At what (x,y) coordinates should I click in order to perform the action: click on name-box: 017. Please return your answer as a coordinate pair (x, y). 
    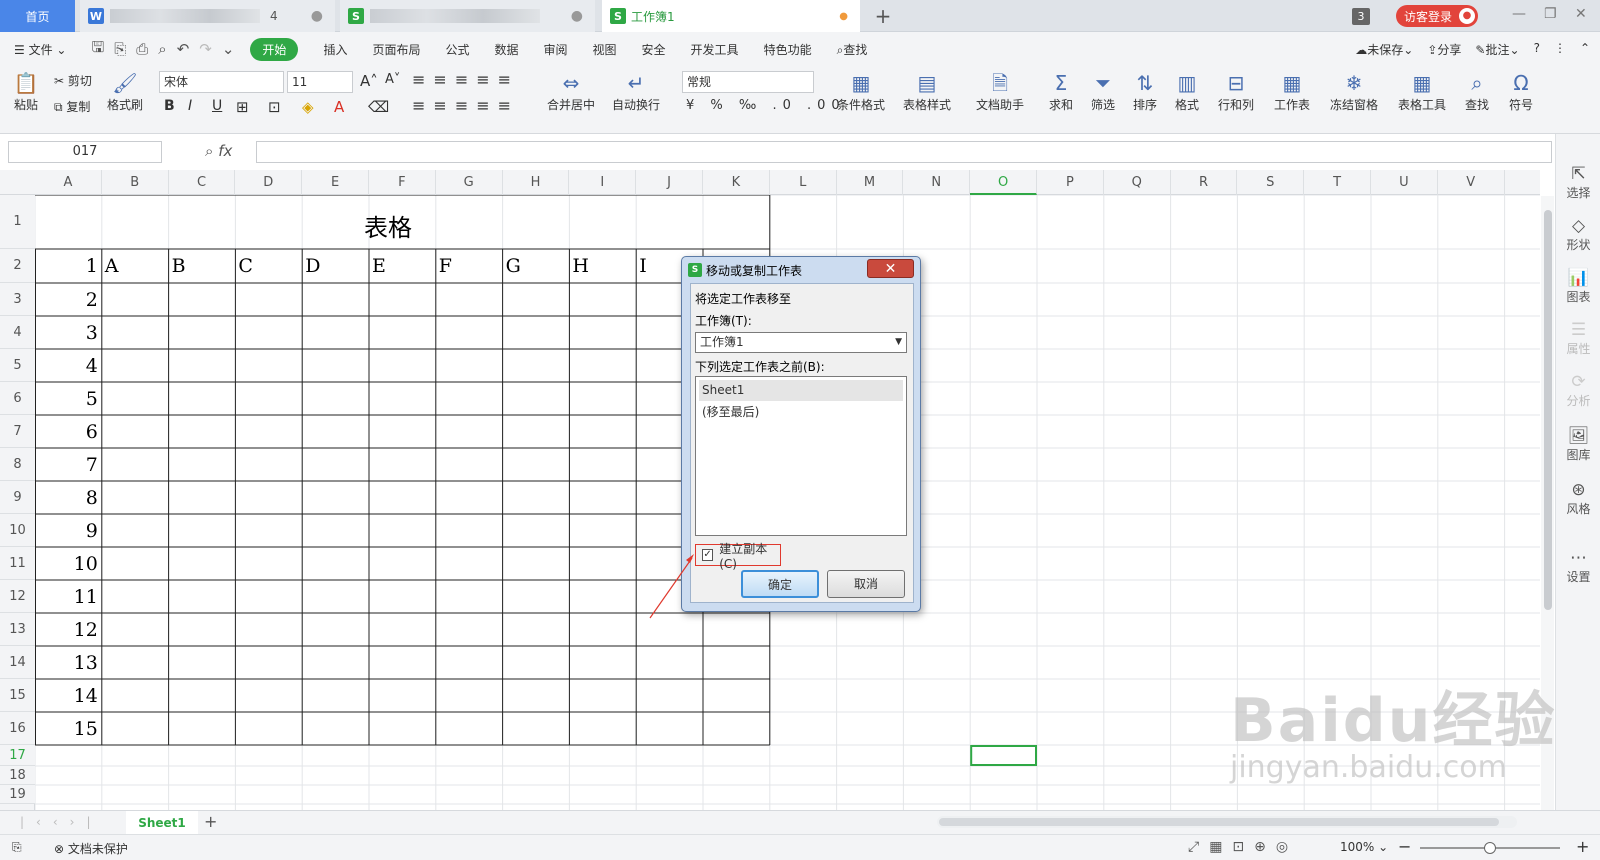
    Looking at the image, I should click on (85, 152).